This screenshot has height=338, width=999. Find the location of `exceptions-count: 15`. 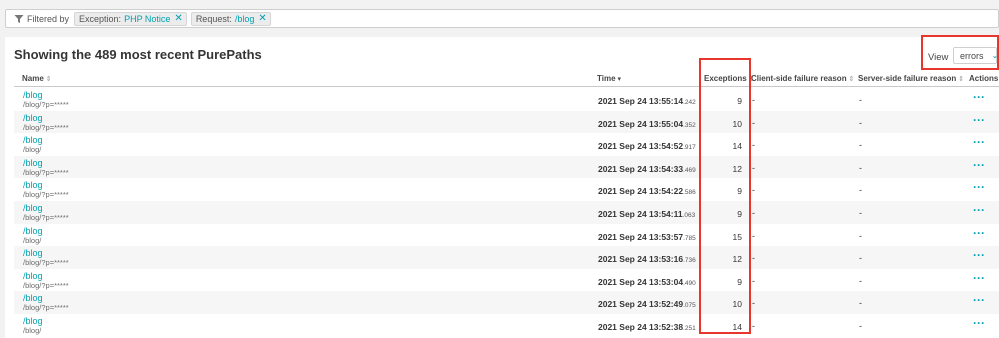

exceptions-count: 15 is located at coordinates (737, 236).